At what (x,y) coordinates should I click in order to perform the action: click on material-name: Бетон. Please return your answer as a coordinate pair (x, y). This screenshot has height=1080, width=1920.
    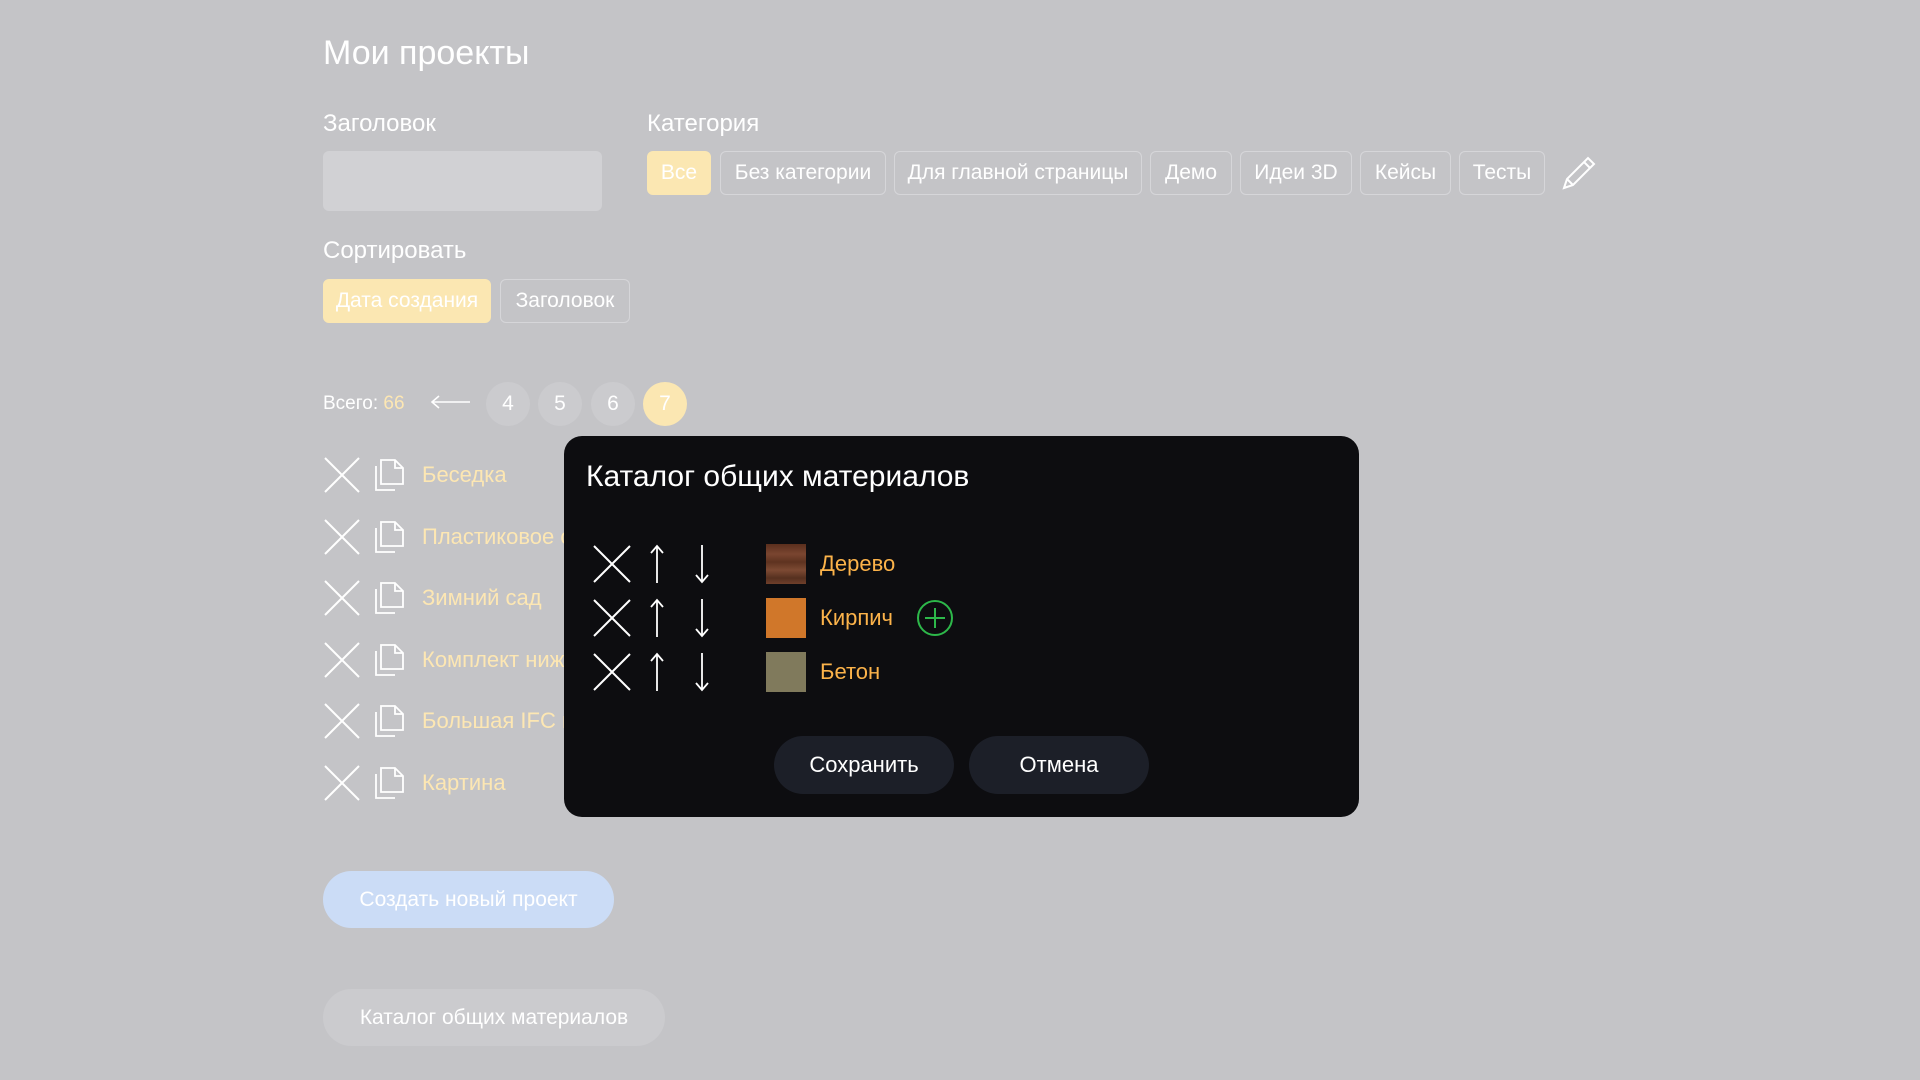
    Looking at the image, I should click on (850, 672).